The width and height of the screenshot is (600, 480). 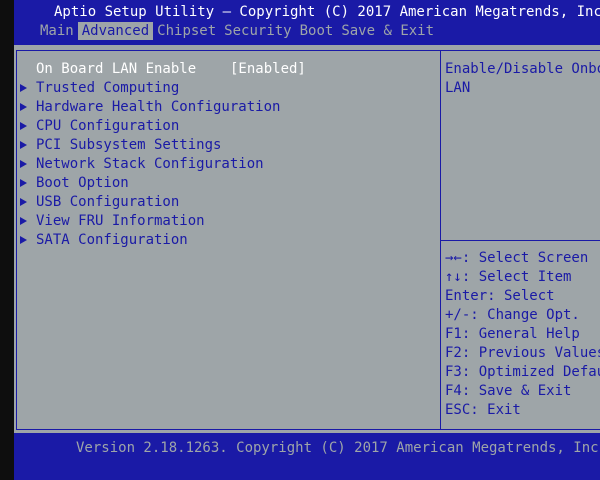 I want to click on help-line: LAN, so click(x=458, y=88).